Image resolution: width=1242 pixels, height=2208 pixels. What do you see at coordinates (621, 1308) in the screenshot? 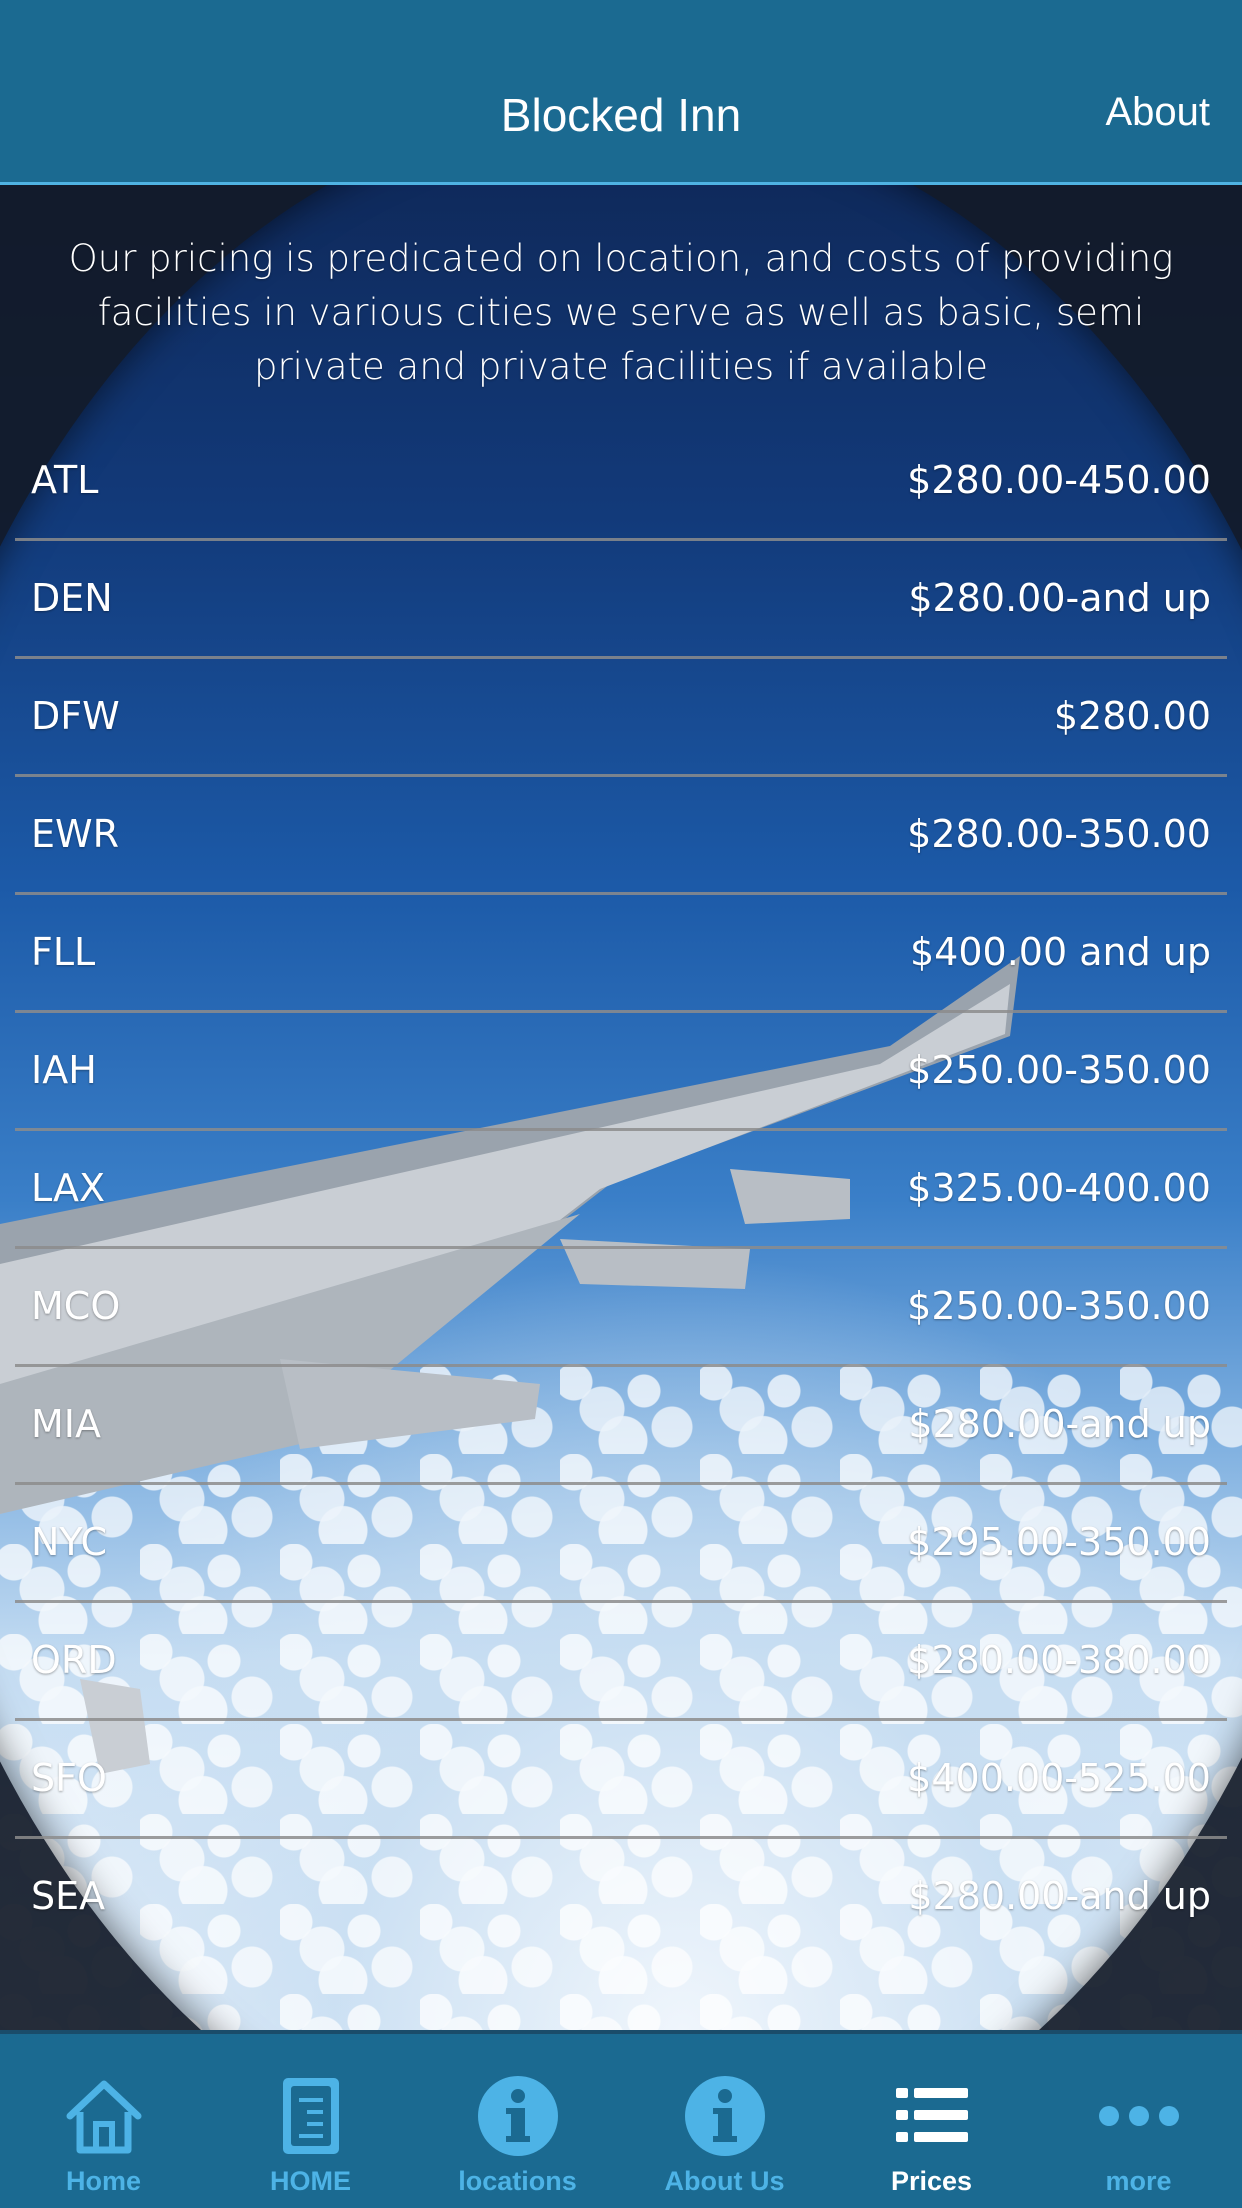
I see `price-row-mco: MCO $250.00-350.00` at bounding box center [621, 1308].